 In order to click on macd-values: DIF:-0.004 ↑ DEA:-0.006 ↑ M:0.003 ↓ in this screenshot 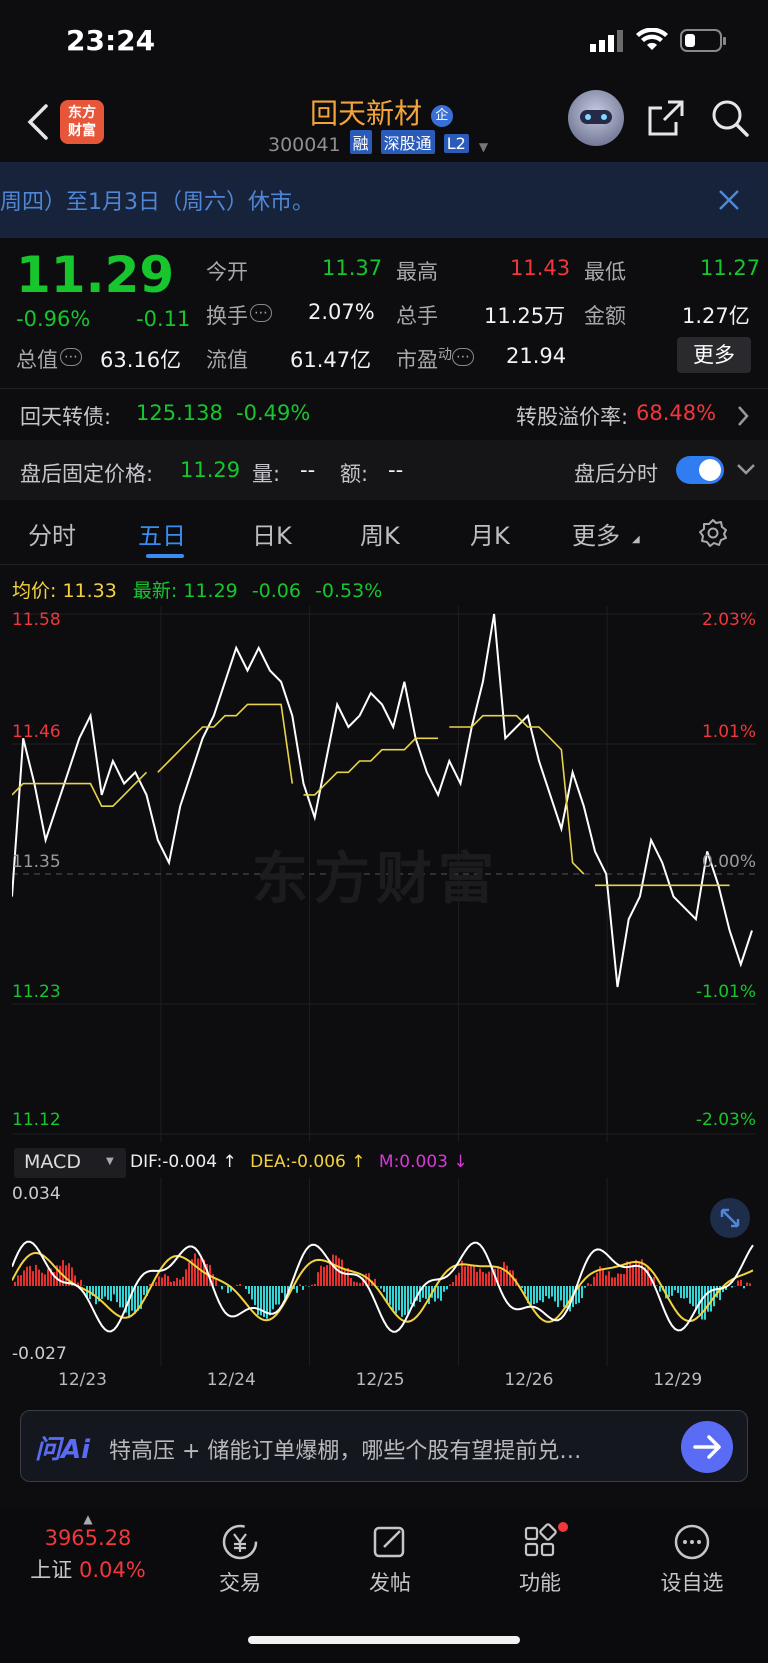, I will do `click(299, 1162)`.